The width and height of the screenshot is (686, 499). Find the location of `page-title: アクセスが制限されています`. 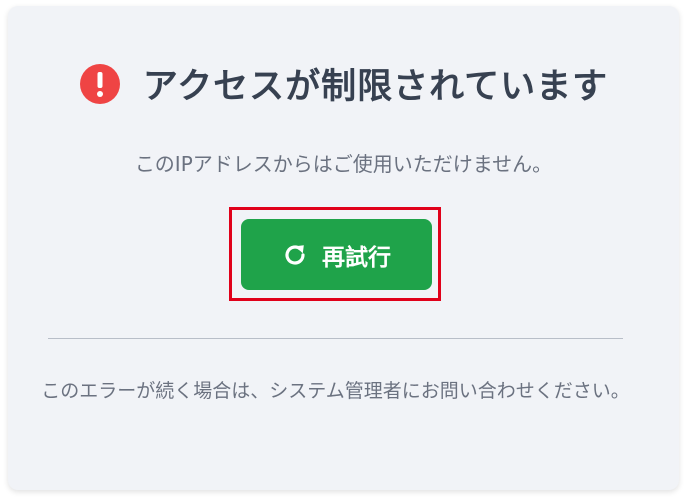

page-title: アクセスが制限されています is located at coordinates (375, 87).